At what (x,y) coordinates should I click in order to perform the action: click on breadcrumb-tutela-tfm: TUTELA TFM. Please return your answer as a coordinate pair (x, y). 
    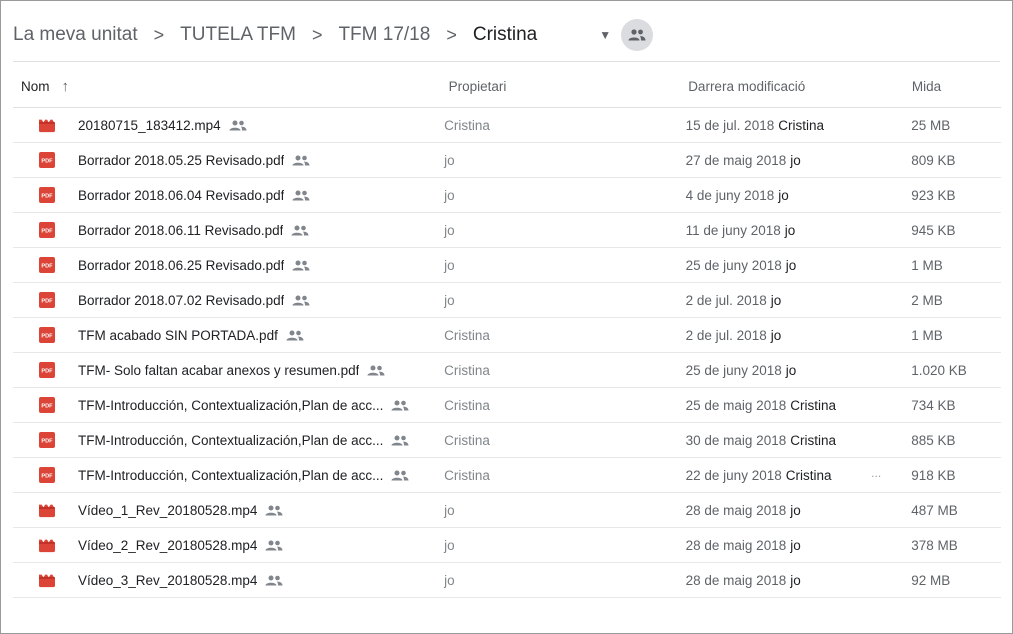
    Looking at the image, I should click on (238, 35).